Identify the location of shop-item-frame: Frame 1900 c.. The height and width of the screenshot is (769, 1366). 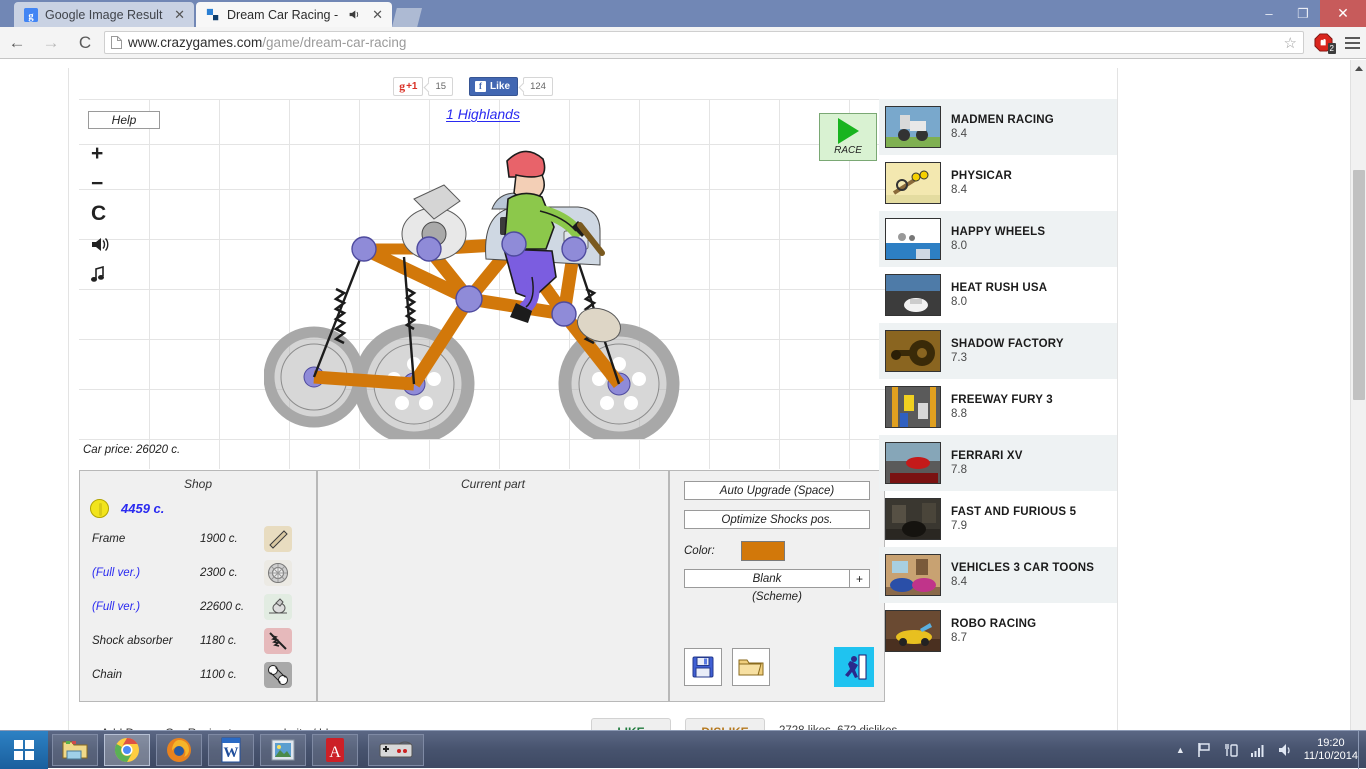
(198, 539).